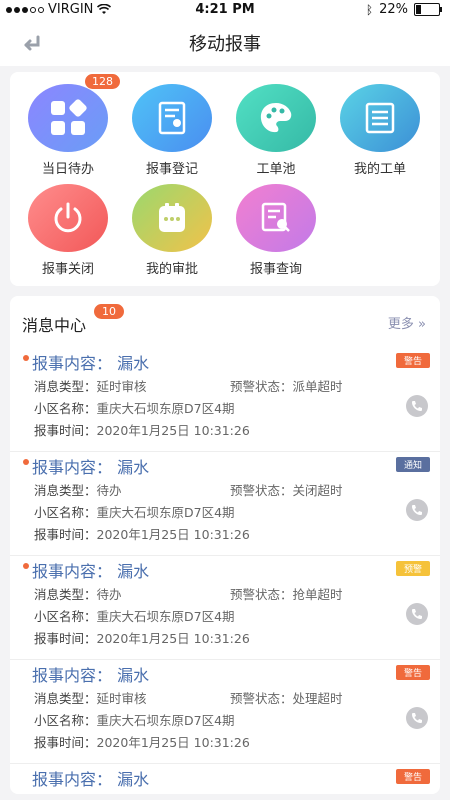  Describe the element at coordinates (225, 322) in the screenshot. I see `message-center-header: 消息中心 10 更多 »` at that location.